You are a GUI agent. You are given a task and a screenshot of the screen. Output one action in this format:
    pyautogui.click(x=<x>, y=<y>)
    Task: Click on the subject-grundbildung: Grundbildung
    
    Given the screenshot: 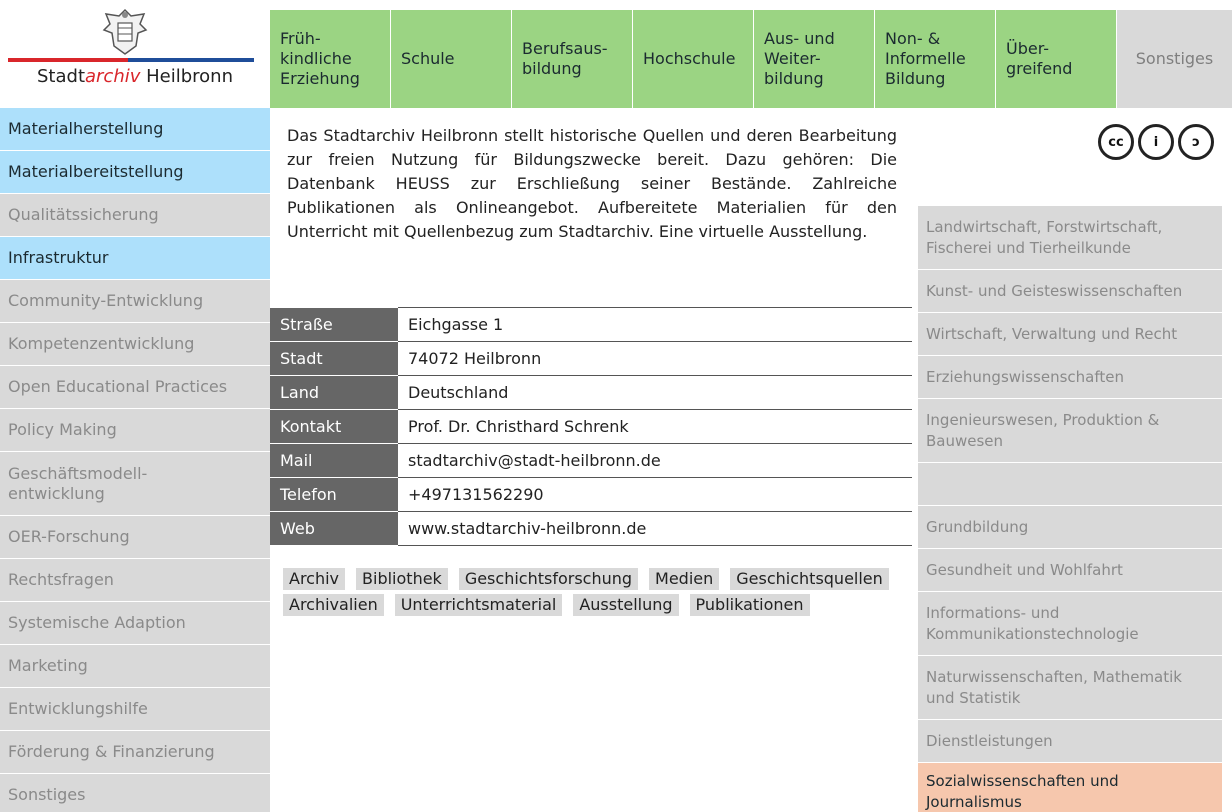 What is the action you would take?
    pyautogui.click(x=1070, y=527)
    